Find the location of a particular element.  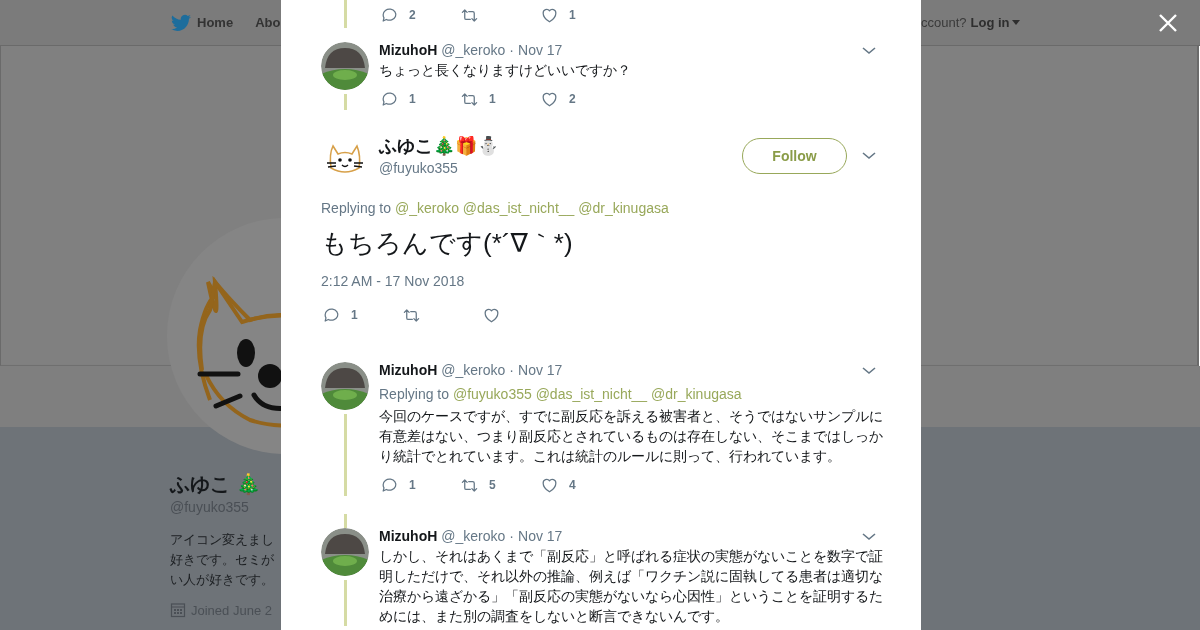

retweet-button: 1 is located at coordinates (499, 99).